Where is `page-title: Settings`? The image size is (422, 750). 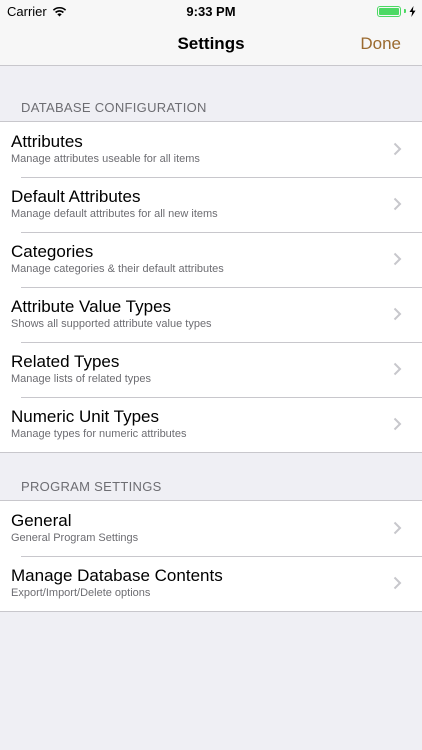 page-title: Settings is located at coordinates (211, 43).